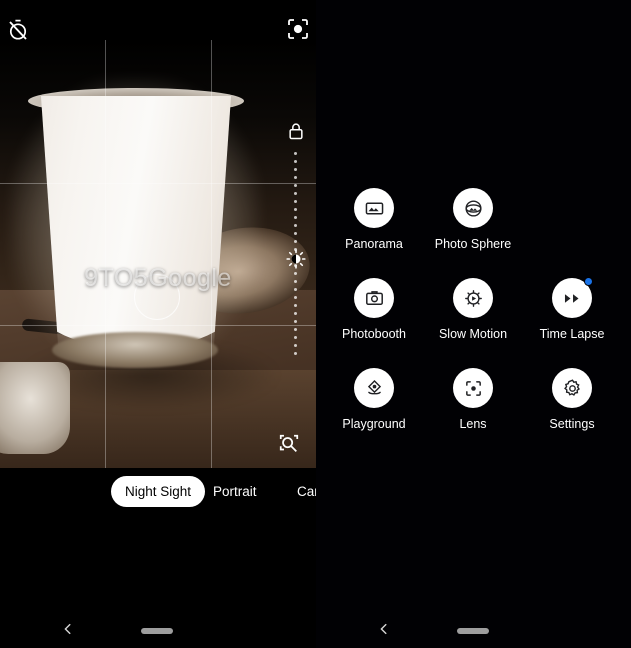 The image size is (631, 648). I want to click on more-mode-lens: Lens, so click(473, 399).